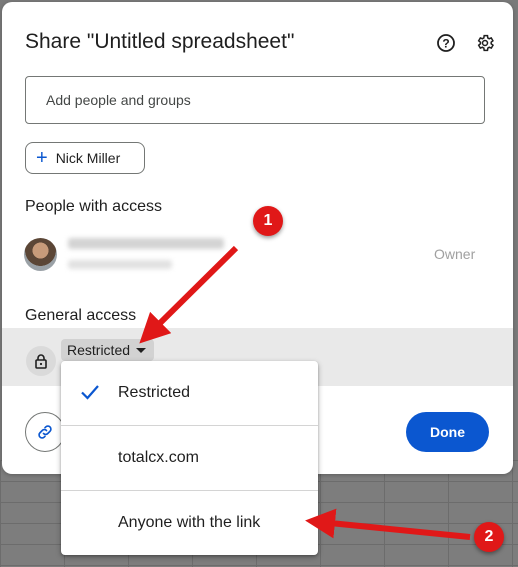 This screenshot has width=518, height=567. Describe the element at coordinates (255, 100) in the screenshot. I see `add-people-input` at that location.